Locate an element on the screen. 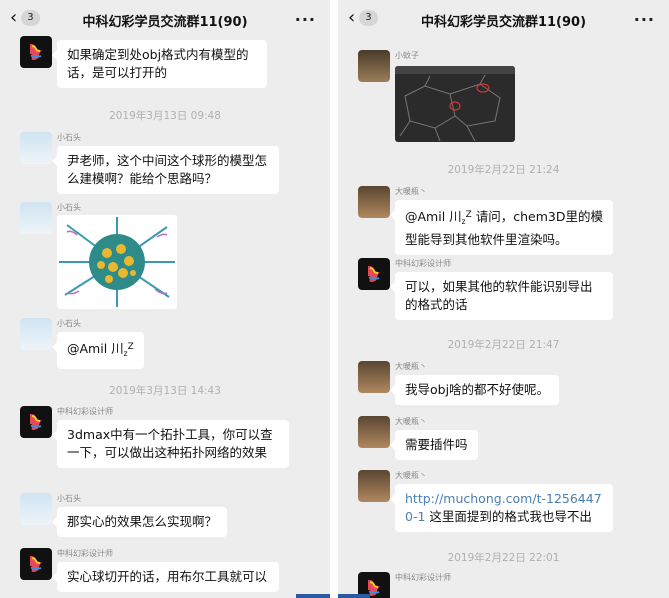  virus-model-image is located at coordinates (117, 262).